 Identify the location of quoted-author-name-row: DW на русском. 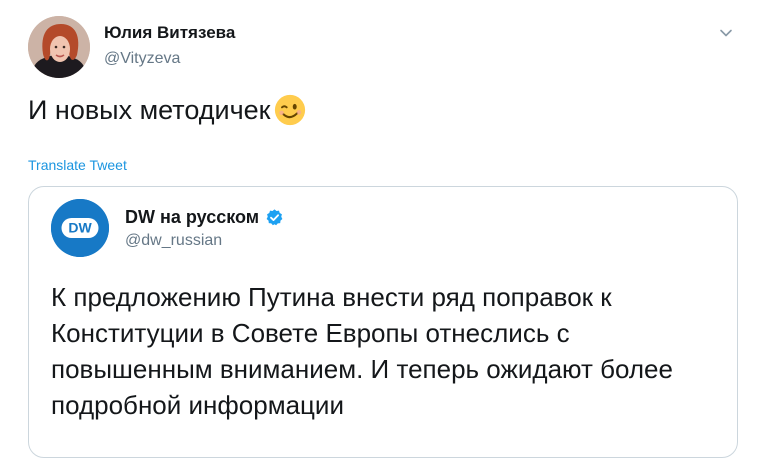
(204, 217).